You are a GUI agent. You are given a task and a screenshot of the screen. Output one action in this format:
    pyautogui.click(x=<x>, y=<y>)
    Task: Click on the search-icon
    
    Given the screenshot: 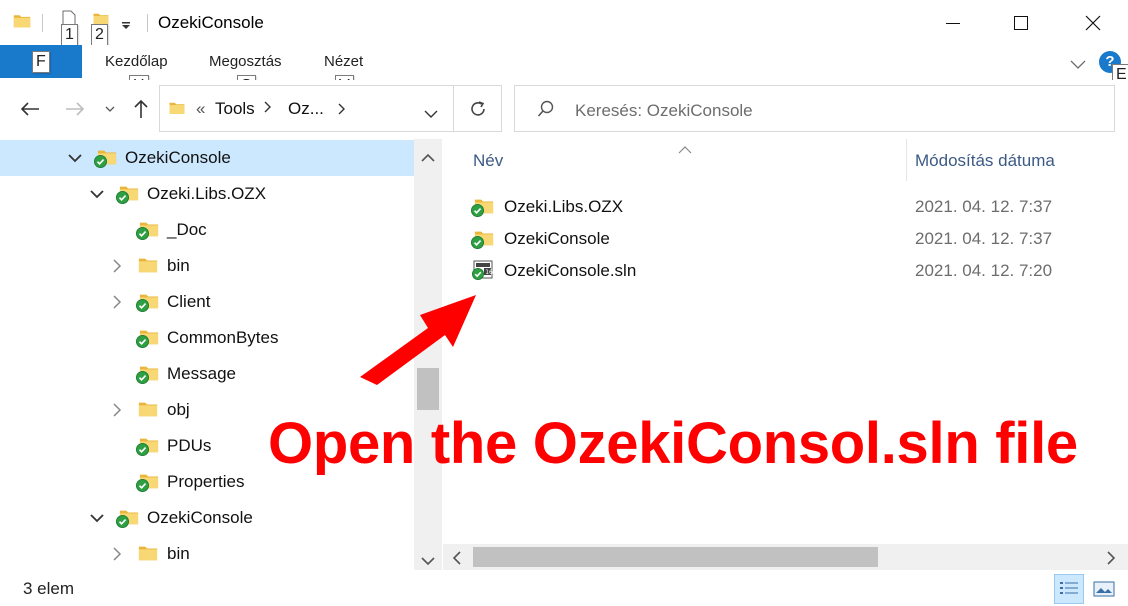 What is the action you would take?
    pyautogui.click(x=546, y=111)
    